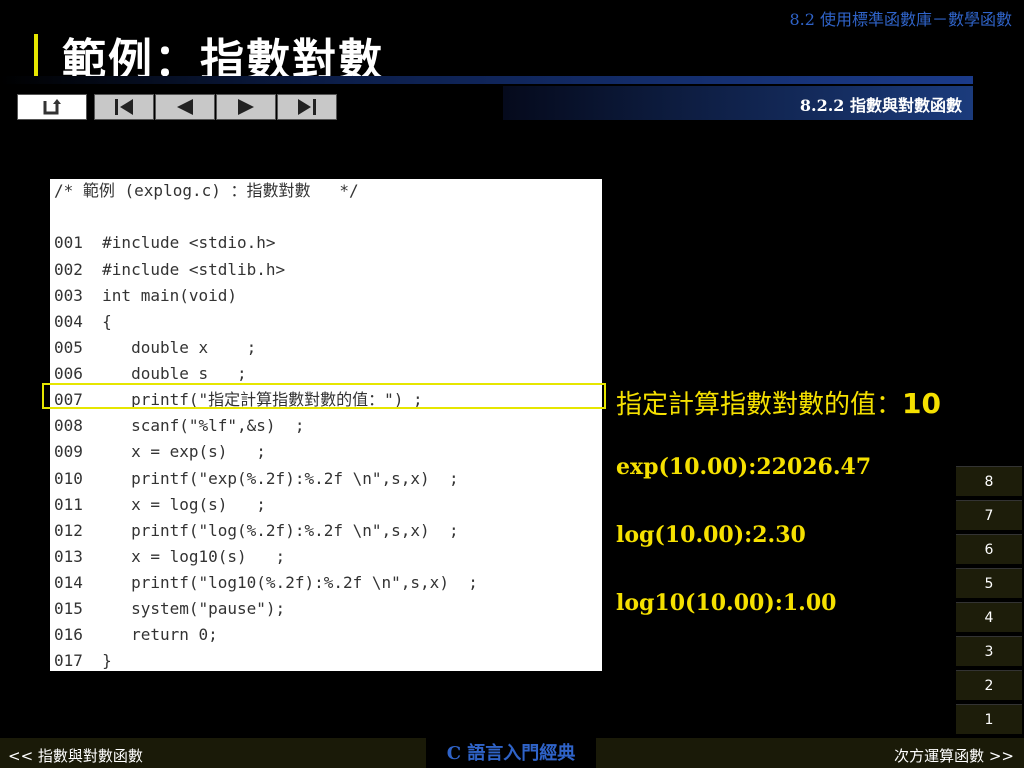 This screenshot has width=1024, height=768. I want to click on code-line: 016 return 0;, so click(136, 634).